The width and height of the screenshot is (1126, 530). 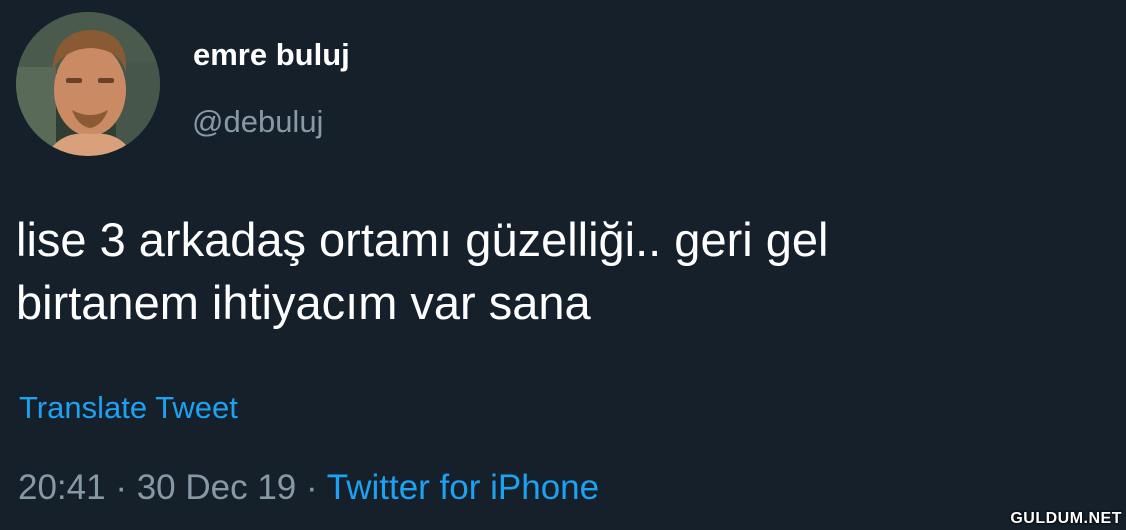 I want to click on tweet-metadata: 20:41 · 30 Dec 19 · Twitter for iPhone, so click(x=308, y=488).